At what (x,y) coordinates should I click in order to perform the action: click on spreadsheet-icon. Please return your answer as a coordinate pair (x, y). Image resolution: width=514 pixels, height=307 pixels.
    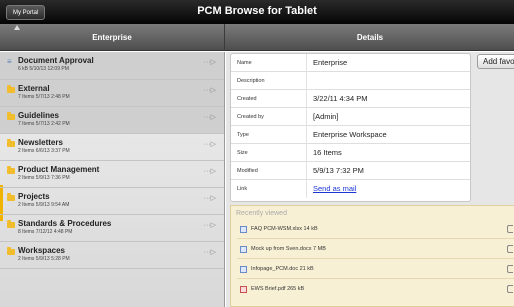
    Looking at the image, I should click on (243, 229).